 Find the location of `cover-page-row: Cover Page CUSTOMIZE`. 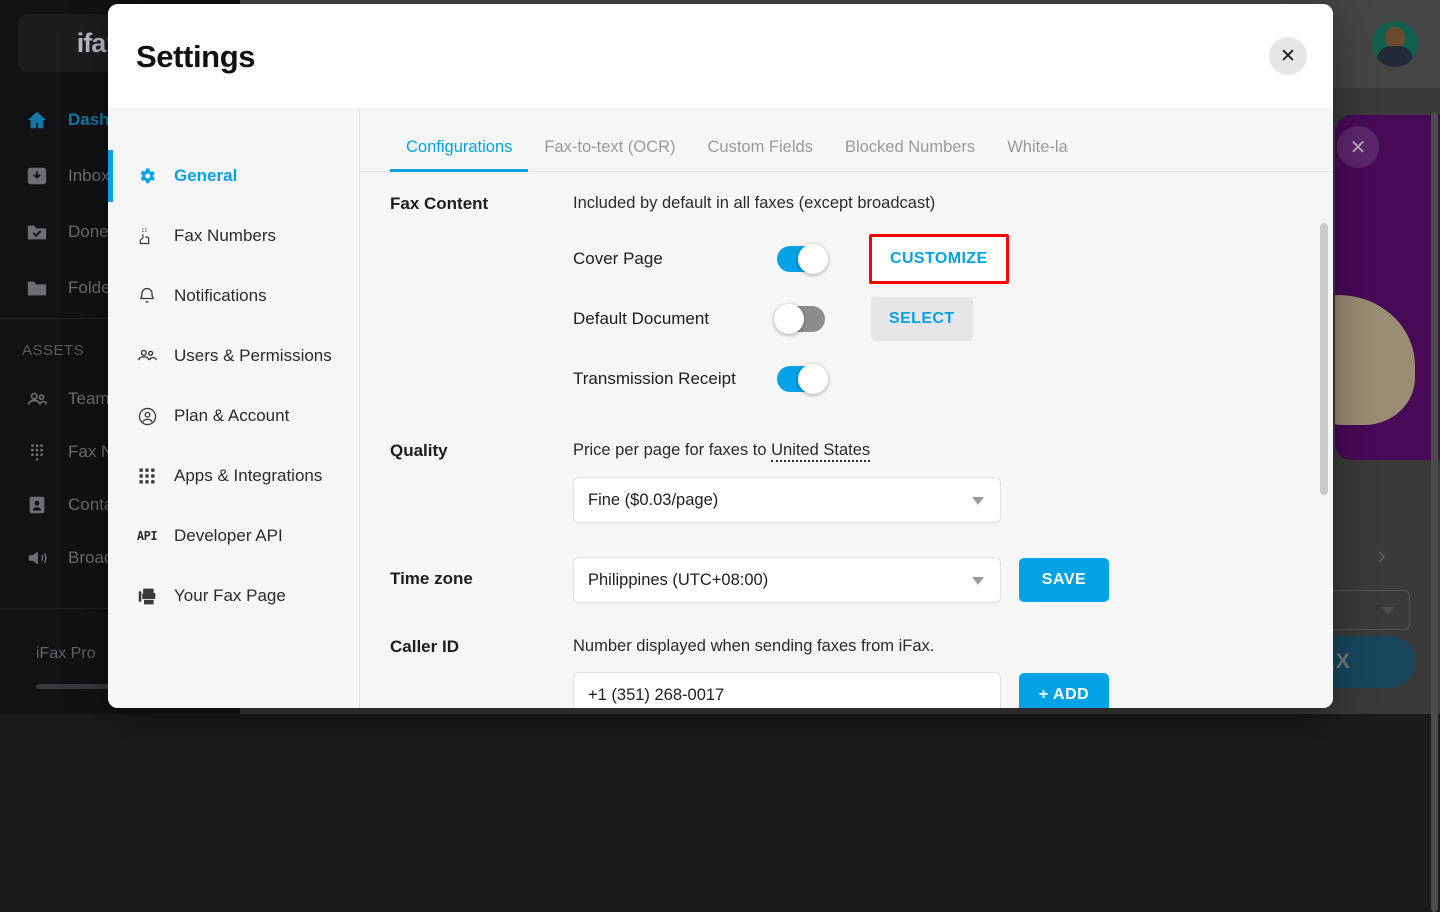

cover-page-row: Cover Page CUSTOMIZE is located at coordinates (953, 259).